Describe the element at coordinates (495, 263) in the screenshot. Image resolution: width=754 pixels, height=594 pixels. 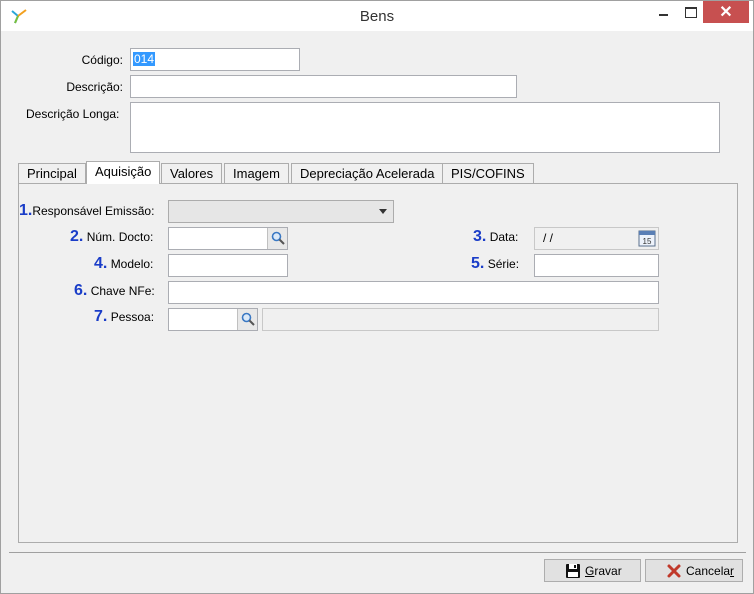
I see `serie-label: 5. Série:` at that location.